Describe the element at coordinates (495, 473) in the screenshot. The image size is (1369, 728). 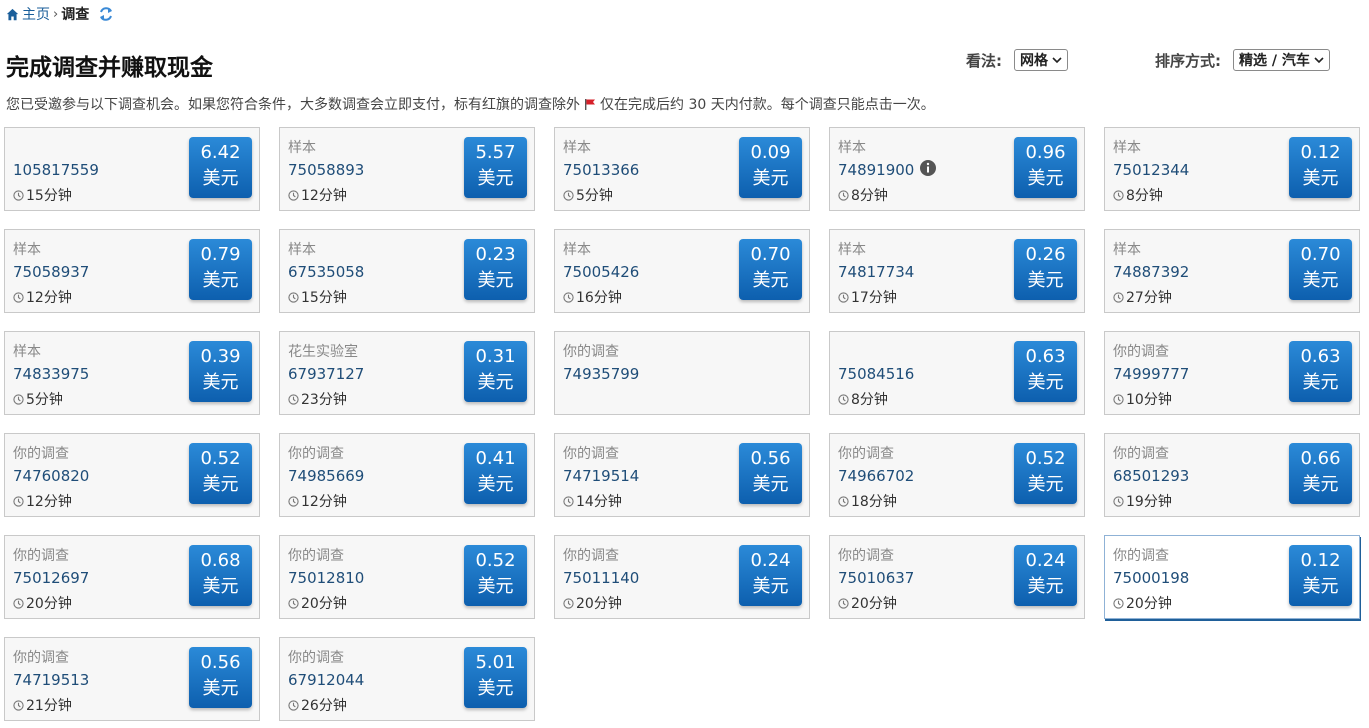
I see `price-button: 0.41 美元` at that location.